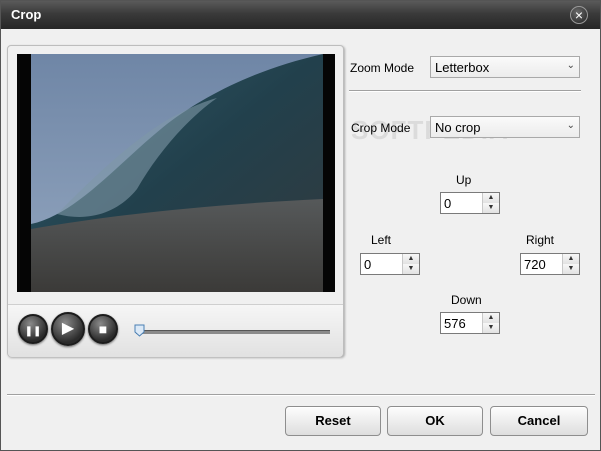 This screenshot has width=601, height=451. Describe the element at coordinates (505, 127) in the screenshot. I see `crop-mode-select: No crop ⌄` at that location.